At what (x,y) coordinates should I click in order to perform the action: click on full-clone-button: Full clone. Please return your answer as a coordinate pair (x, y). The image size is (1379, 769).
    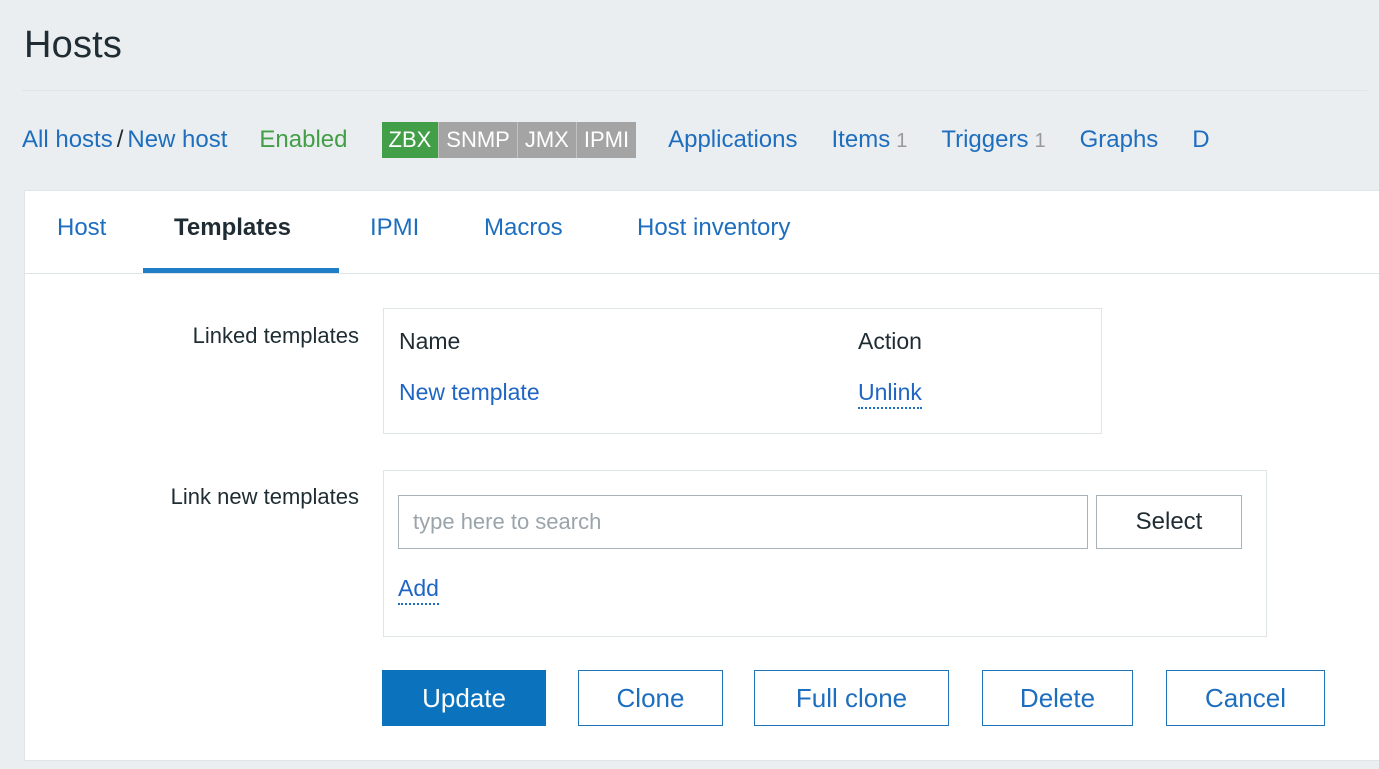
    Looking at the image, I should click on (851, 698).